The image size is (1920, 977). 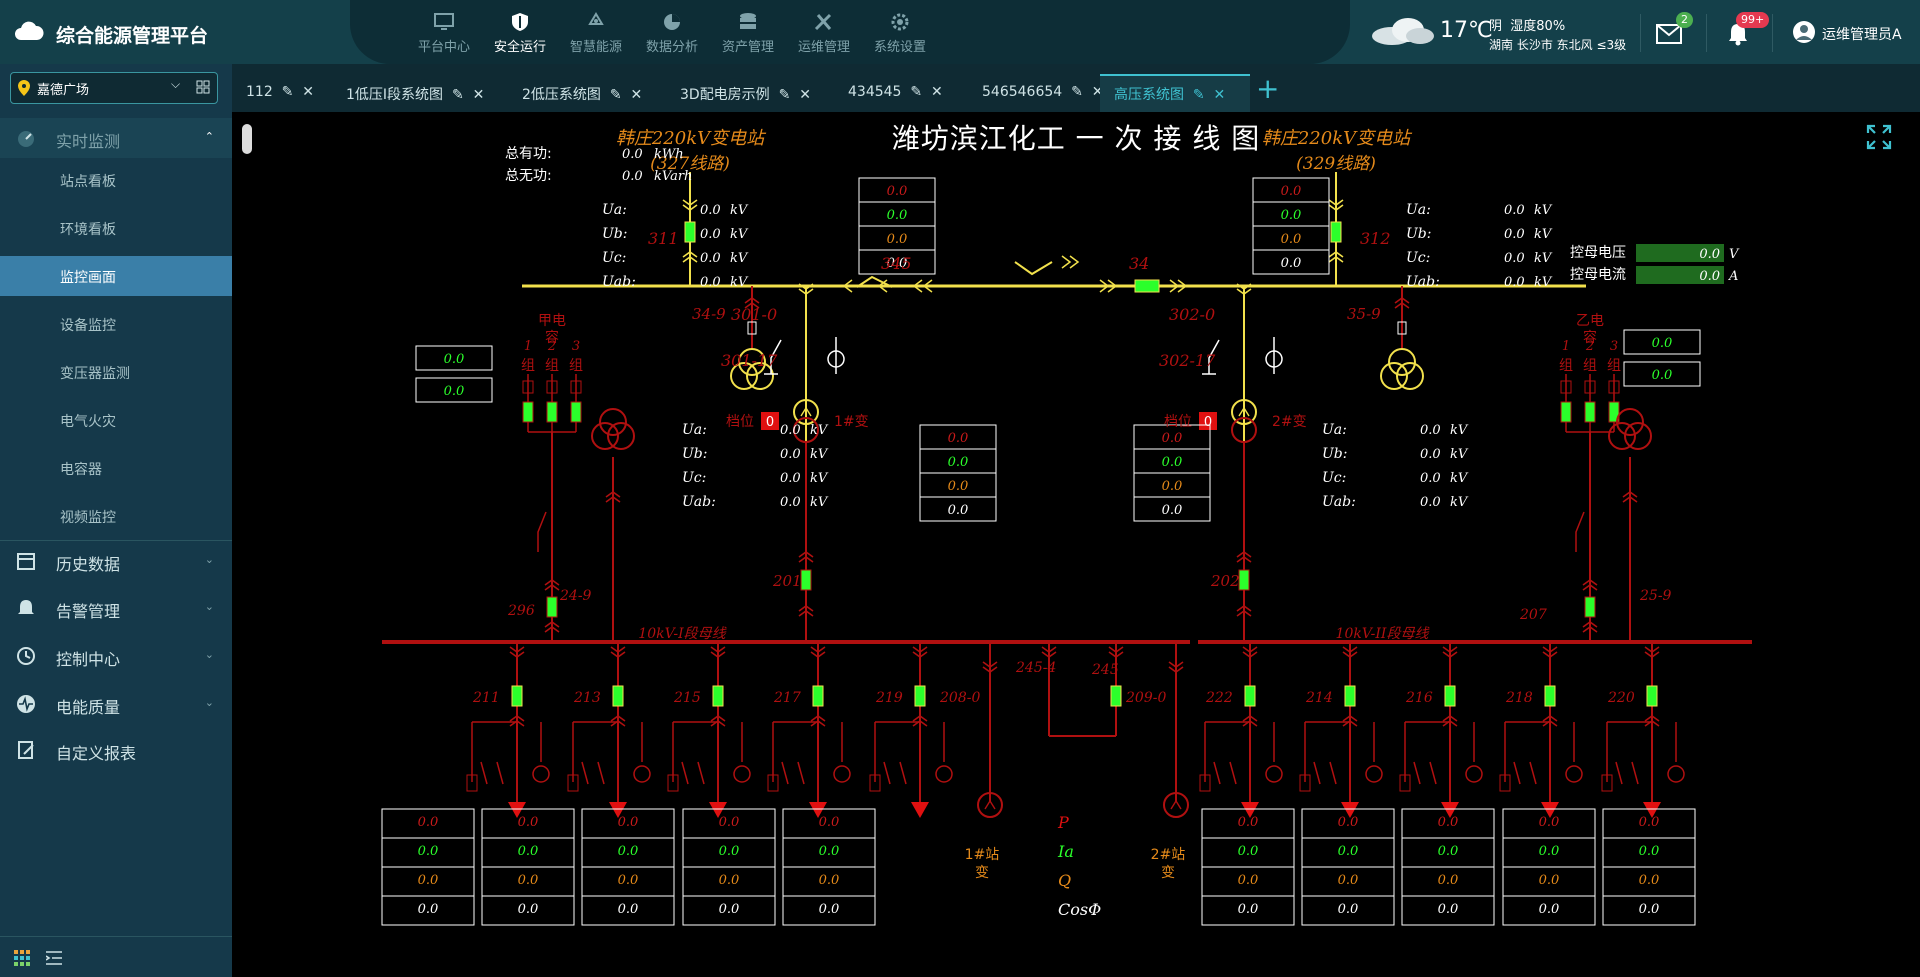 I want to click on nav-data-analysis: 数据分析, so click(x=672, y=32).